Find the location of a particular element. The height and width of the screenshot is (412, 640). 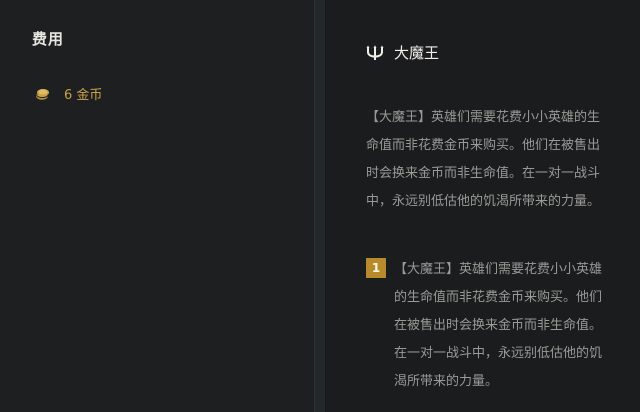

tier-badge: 1 is located at coordinates (376, 268).